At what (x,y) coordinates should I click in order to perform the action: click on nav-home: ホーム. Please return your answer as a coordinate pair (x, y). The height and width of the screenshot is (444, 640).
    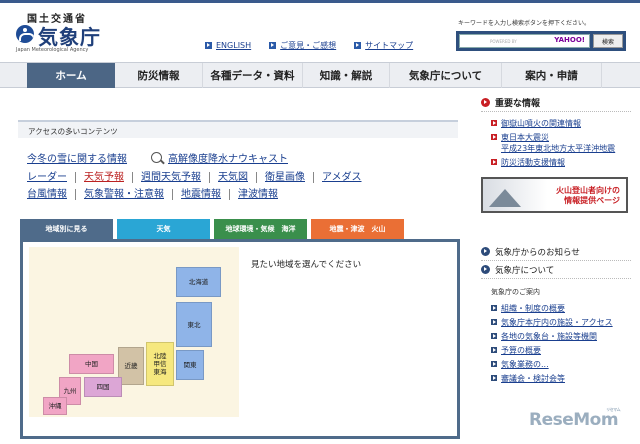
    Looking at the image, I should click on (71, 75).